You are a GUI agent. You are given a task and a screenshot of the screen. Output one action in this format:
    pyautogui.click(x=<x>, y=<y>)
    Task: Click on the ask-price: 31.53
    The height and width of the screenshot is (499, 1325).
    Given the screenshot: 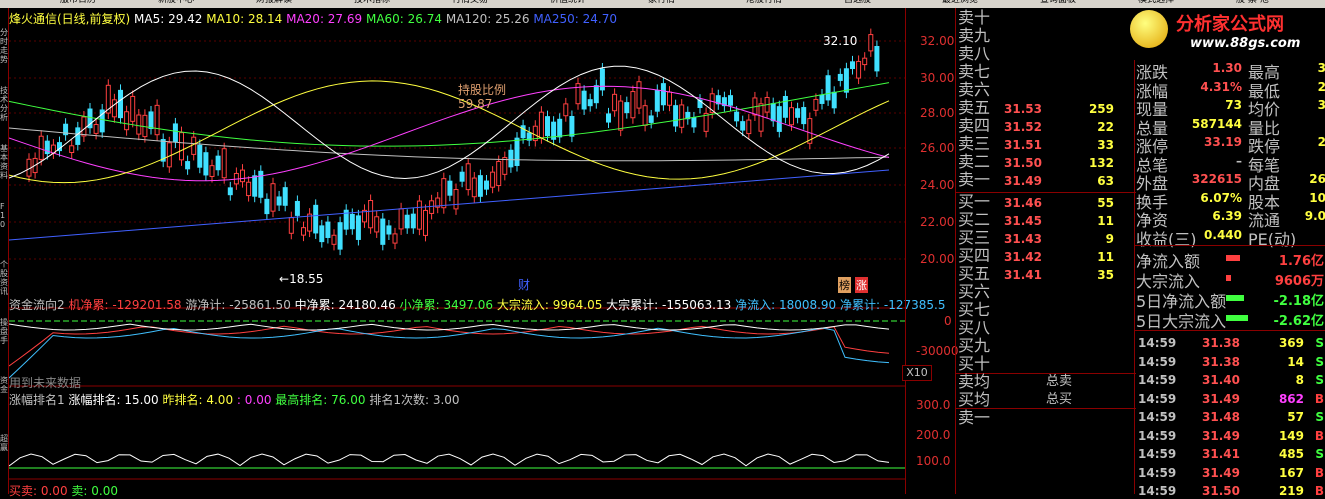 What is the action you would take?
    pyautogui.click(x=1023, y=109)
    